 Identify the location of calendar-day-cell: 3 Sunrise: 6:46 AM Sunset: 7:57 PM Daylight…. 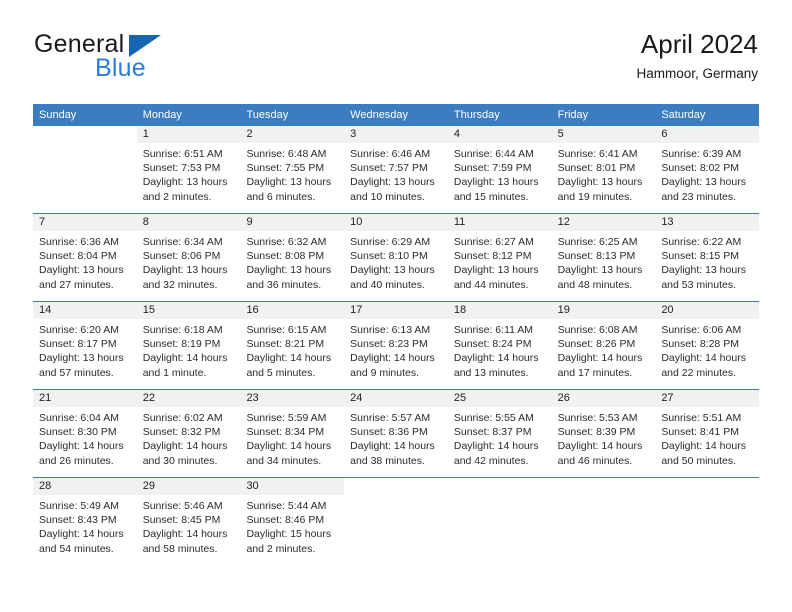
(396, 169).